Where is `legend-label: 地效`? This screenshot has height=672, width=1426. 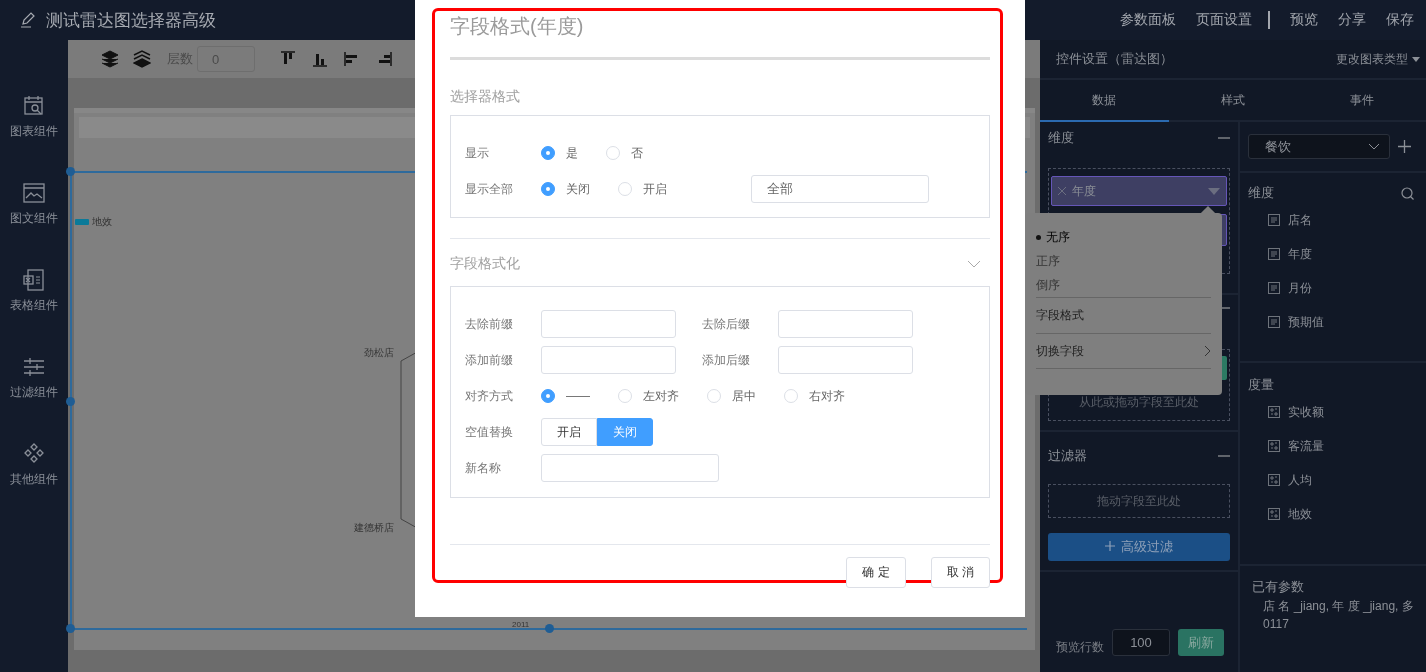
legend-label: 地效 is located at coordinates (102, 222).